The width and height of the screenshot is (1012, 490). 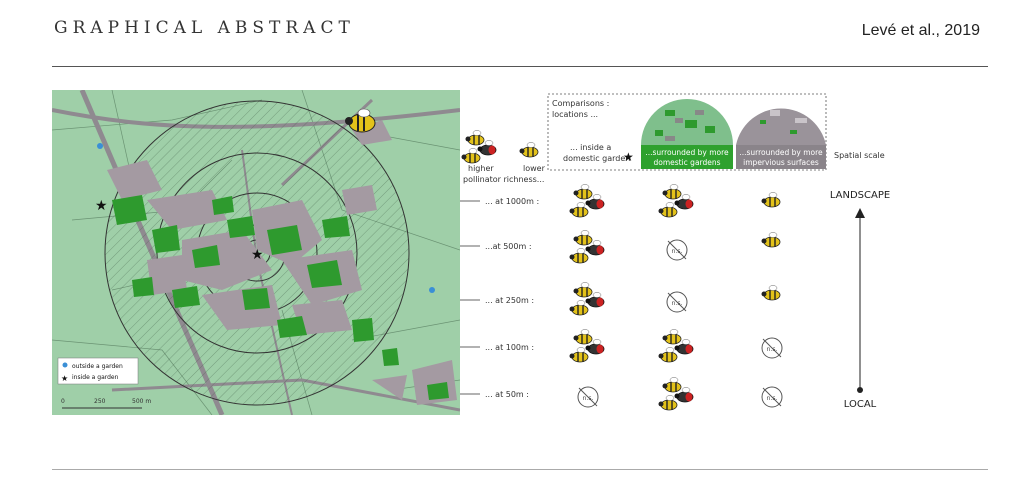 I want to click on axis-landscape: LANDSCAPE, so click(x=860, y=195).